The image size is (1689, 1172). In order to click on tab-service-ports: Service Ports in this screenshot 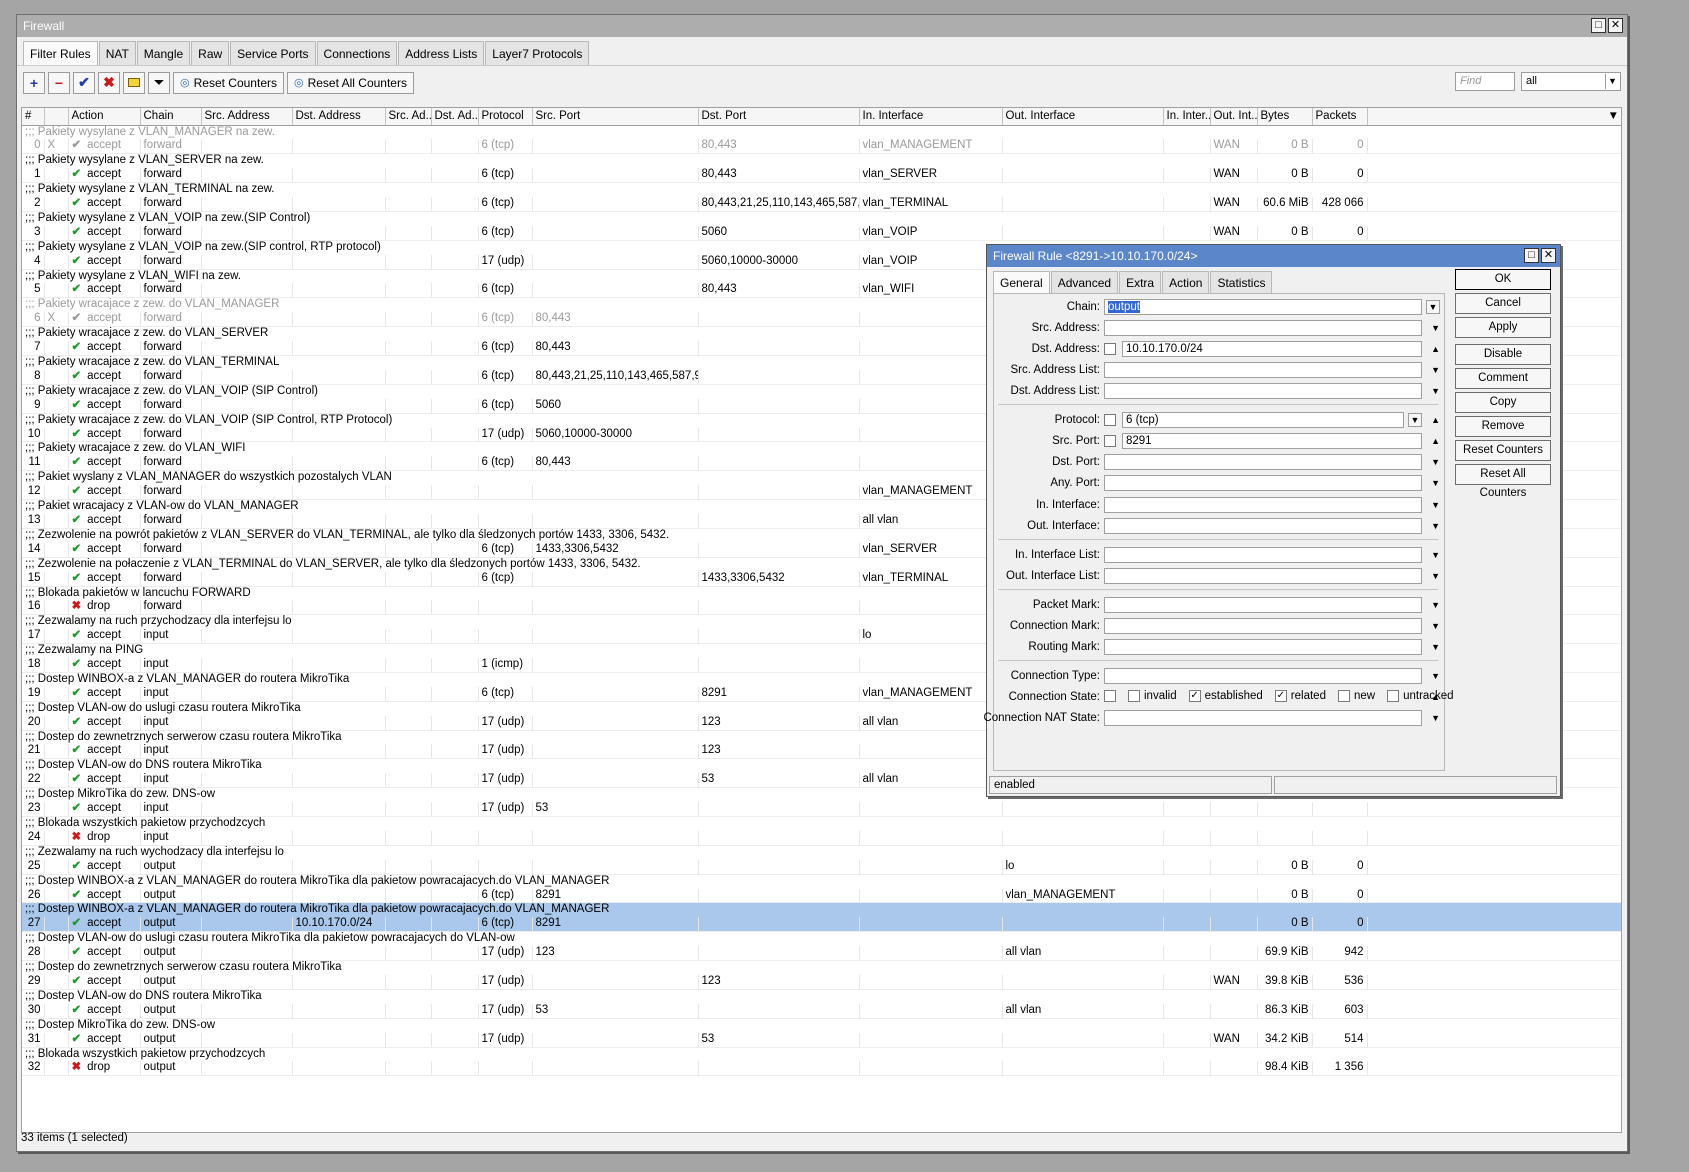, I will do `click(273, 53)`.